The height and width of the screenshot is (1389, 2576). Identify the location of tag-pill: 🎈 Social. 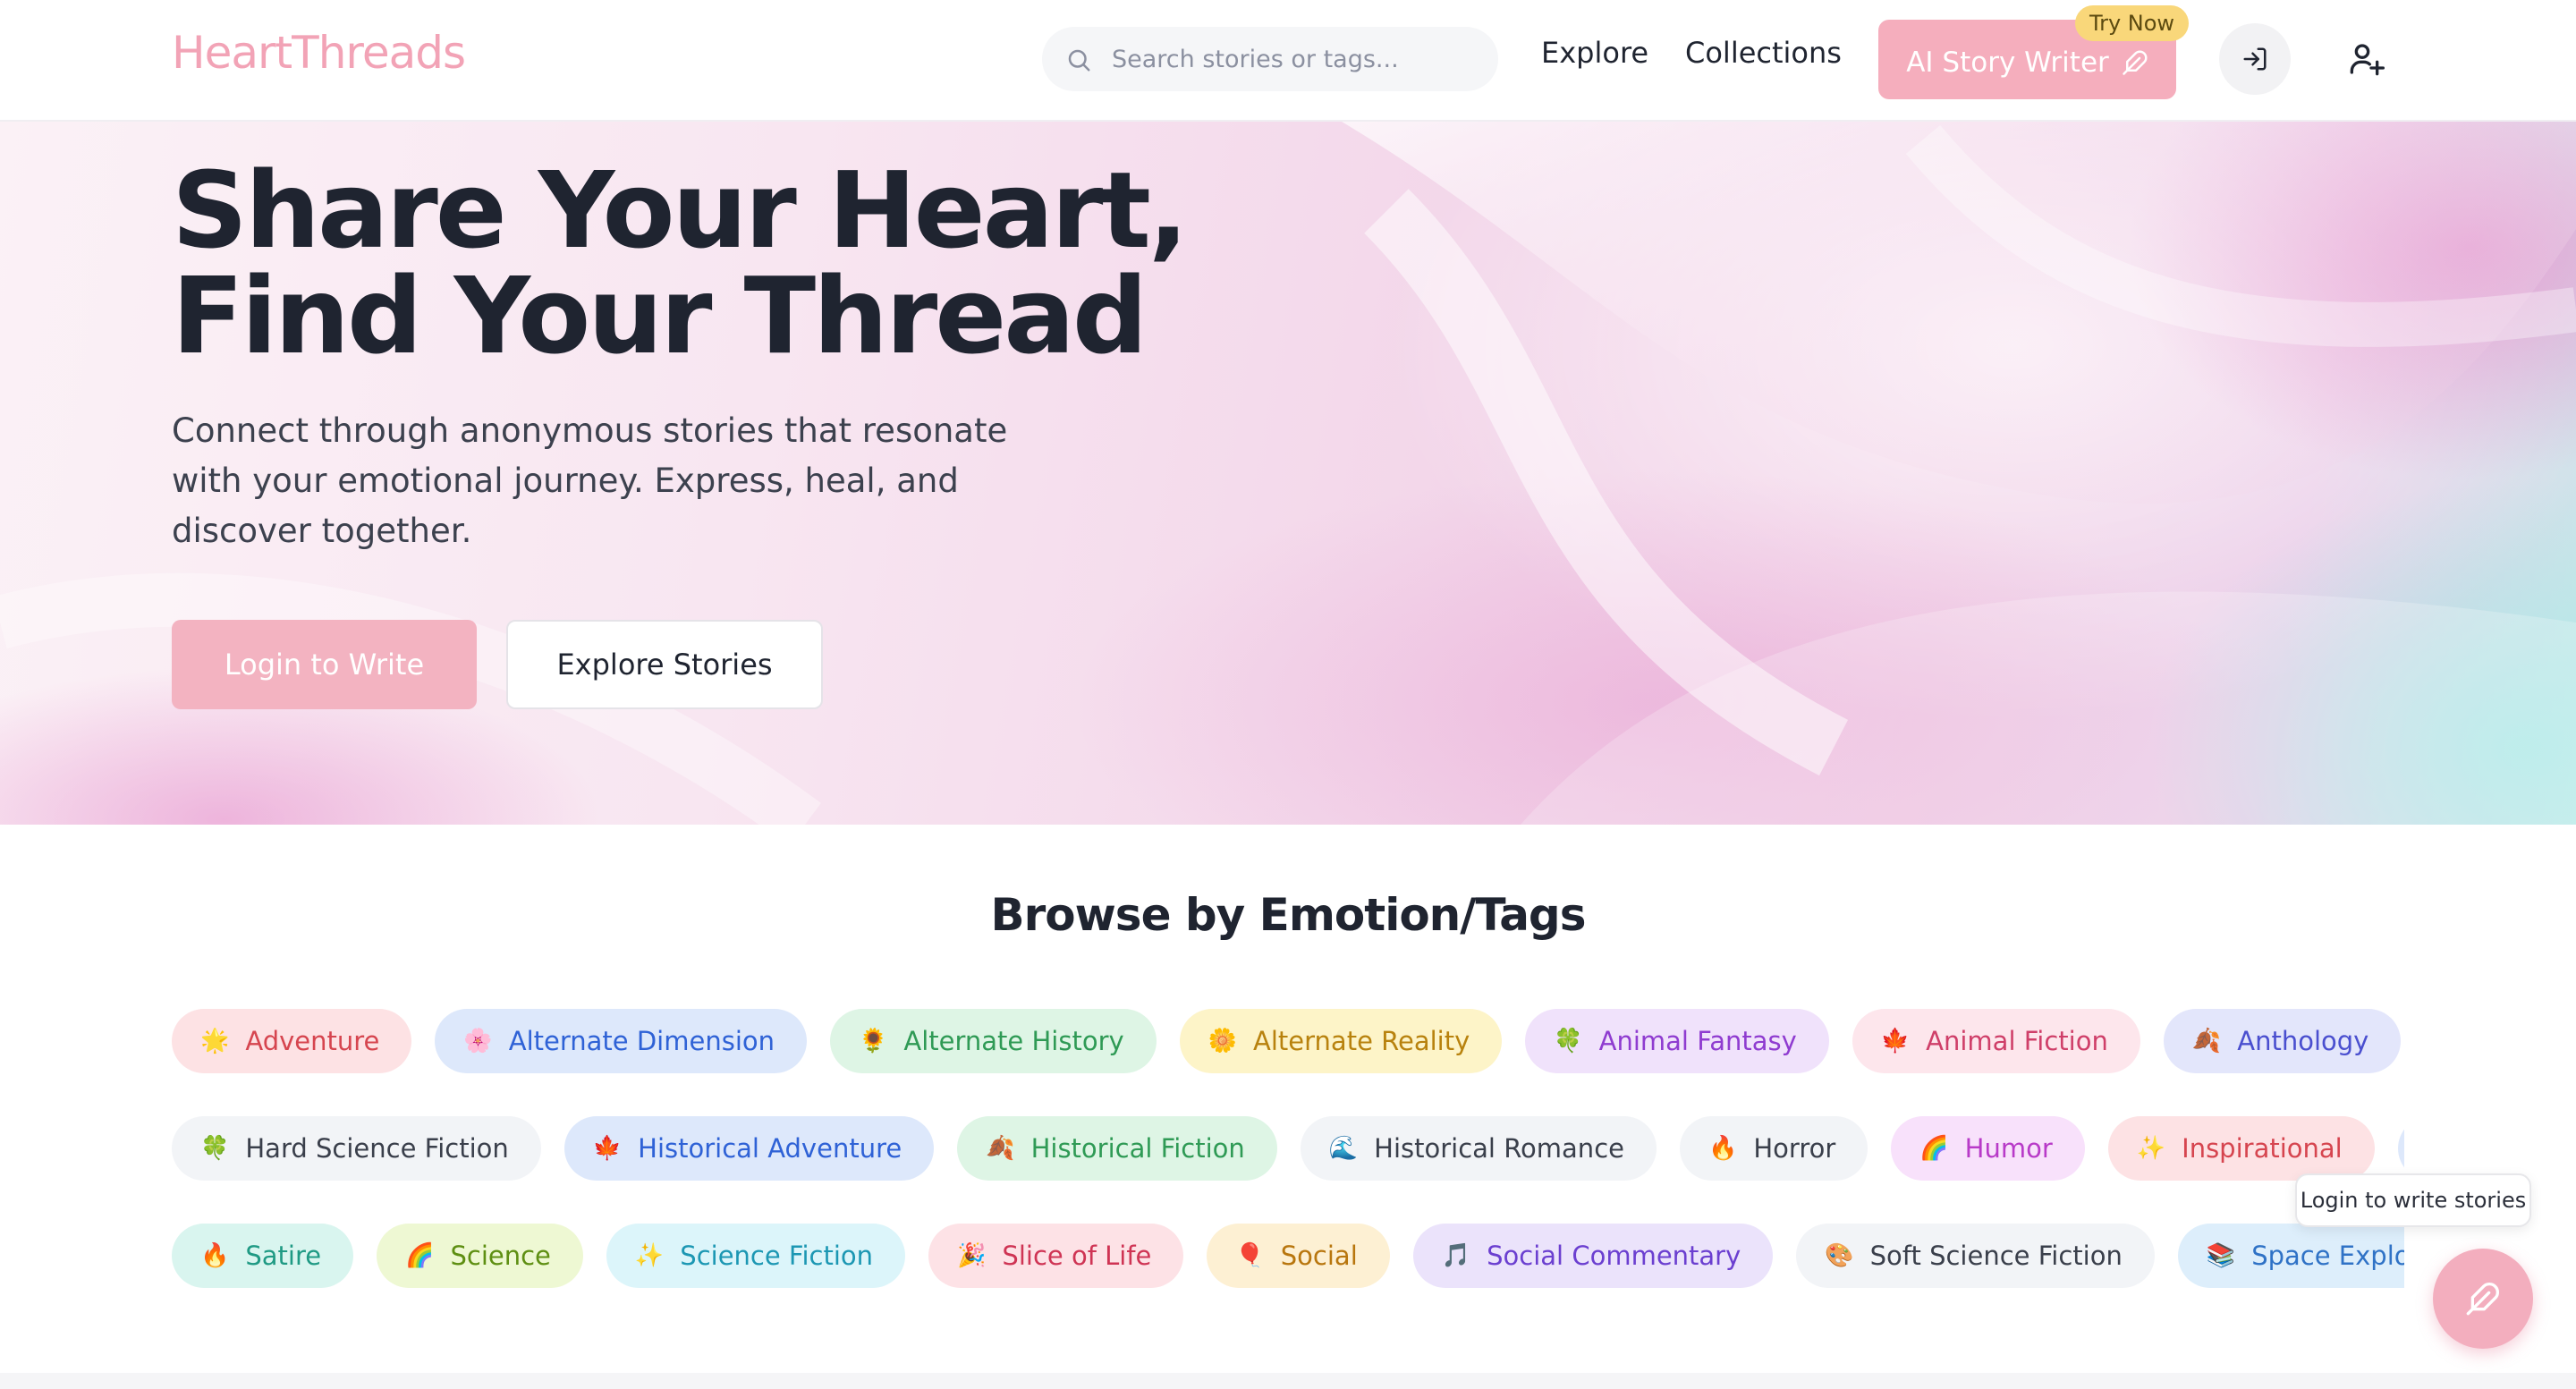
(1298, 1256).